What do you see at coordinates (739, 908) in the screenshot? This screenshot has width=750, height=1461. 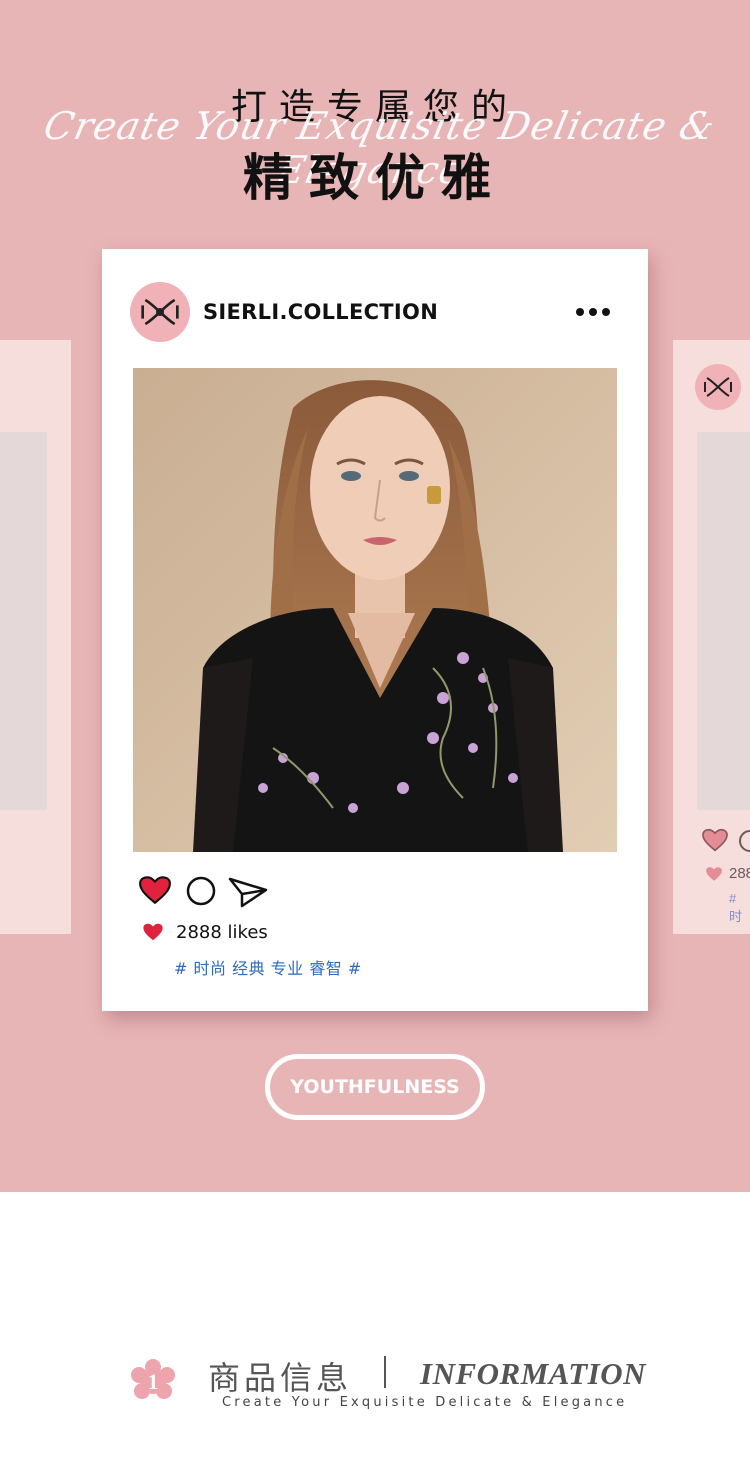 I see `side-hashtags: # 时` at bounding box center [739, 908].